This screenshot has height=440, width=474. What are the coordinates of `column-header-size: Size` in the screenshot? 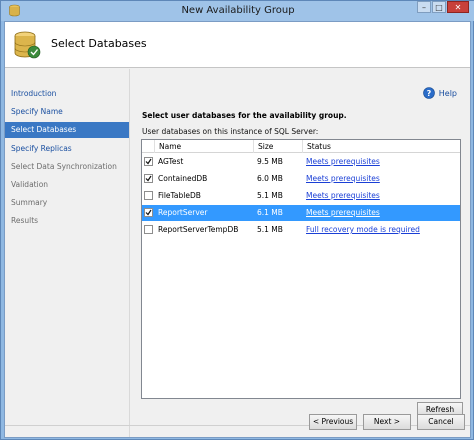 It's located at (277, 146).